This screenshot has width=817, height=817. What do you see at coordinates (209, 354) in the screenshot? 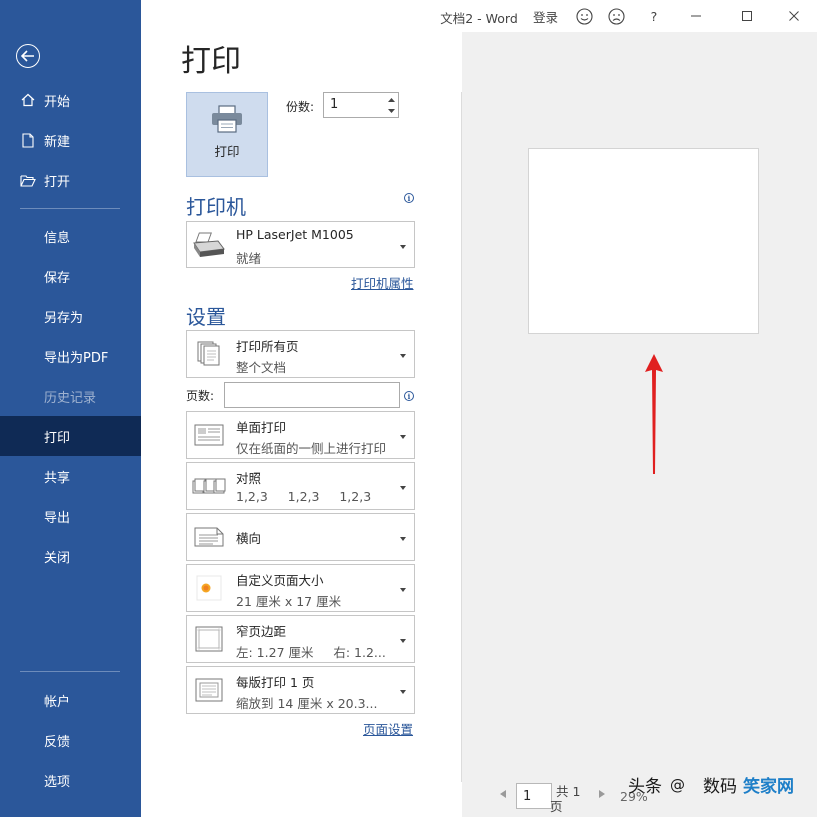
I see `pages-stack-icon` at bounding box center [209, 354].